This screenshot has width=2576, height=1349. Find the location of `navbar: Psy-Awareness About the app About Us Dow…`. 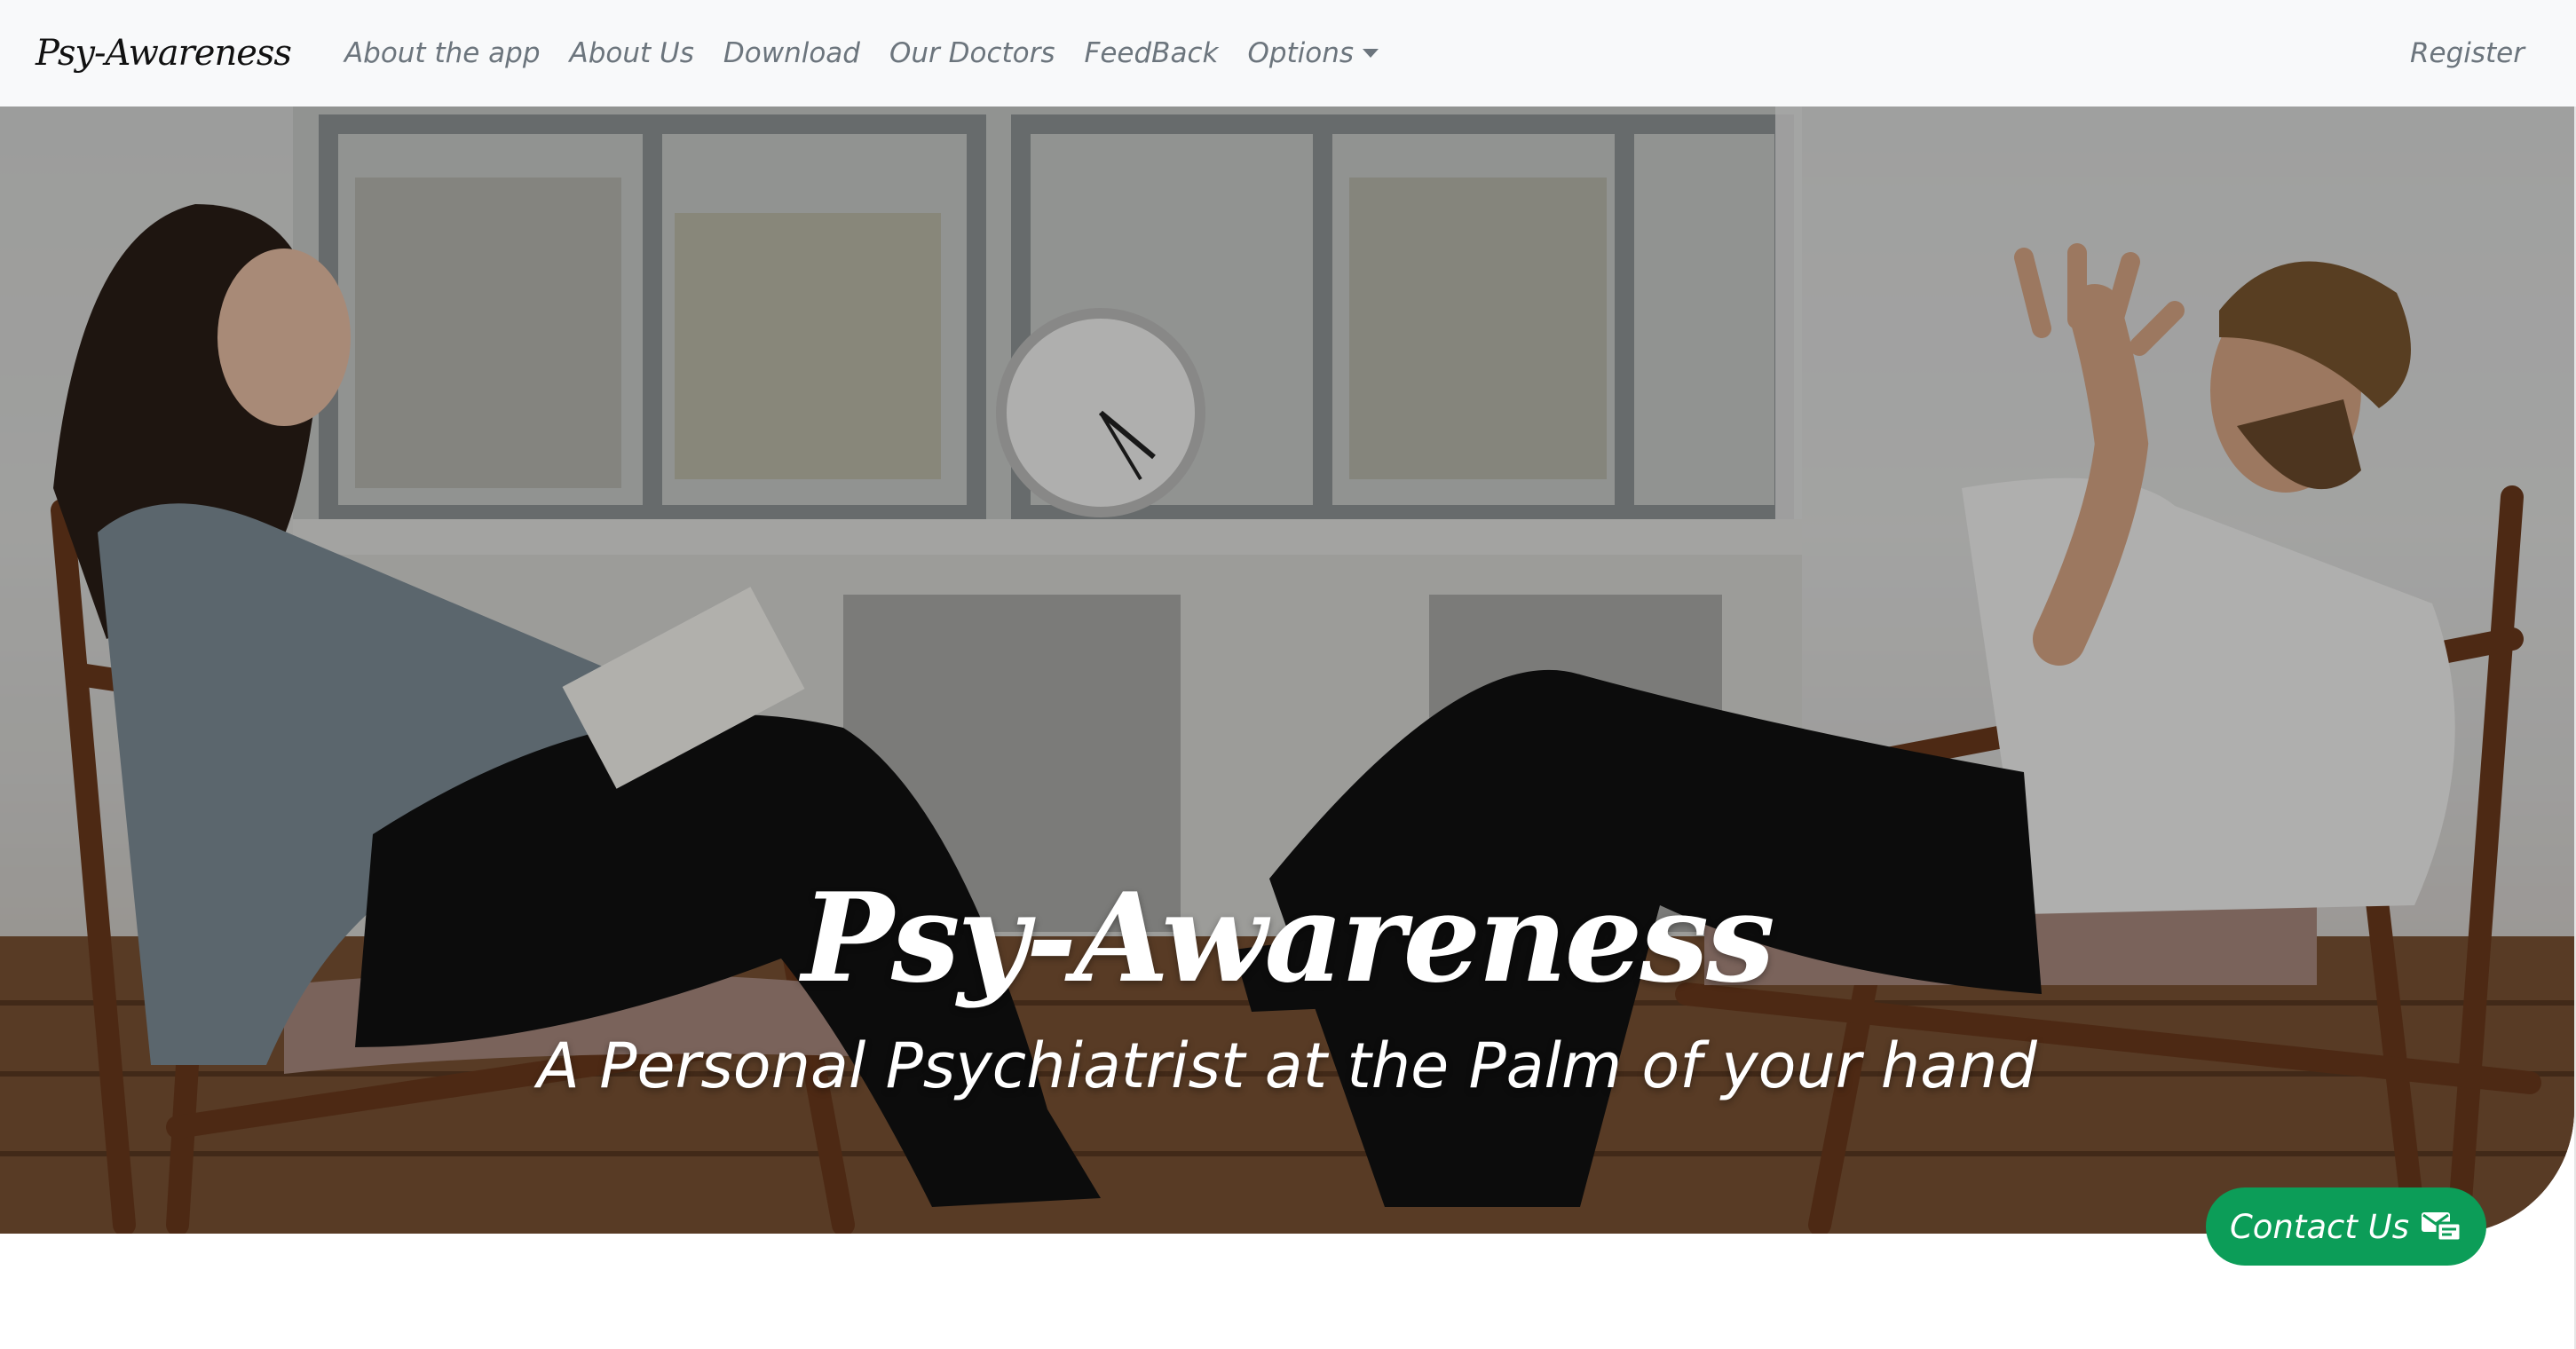

navbar: Psy-Awareness About the app About Us Dow… is located at coordinates (1288, 53).